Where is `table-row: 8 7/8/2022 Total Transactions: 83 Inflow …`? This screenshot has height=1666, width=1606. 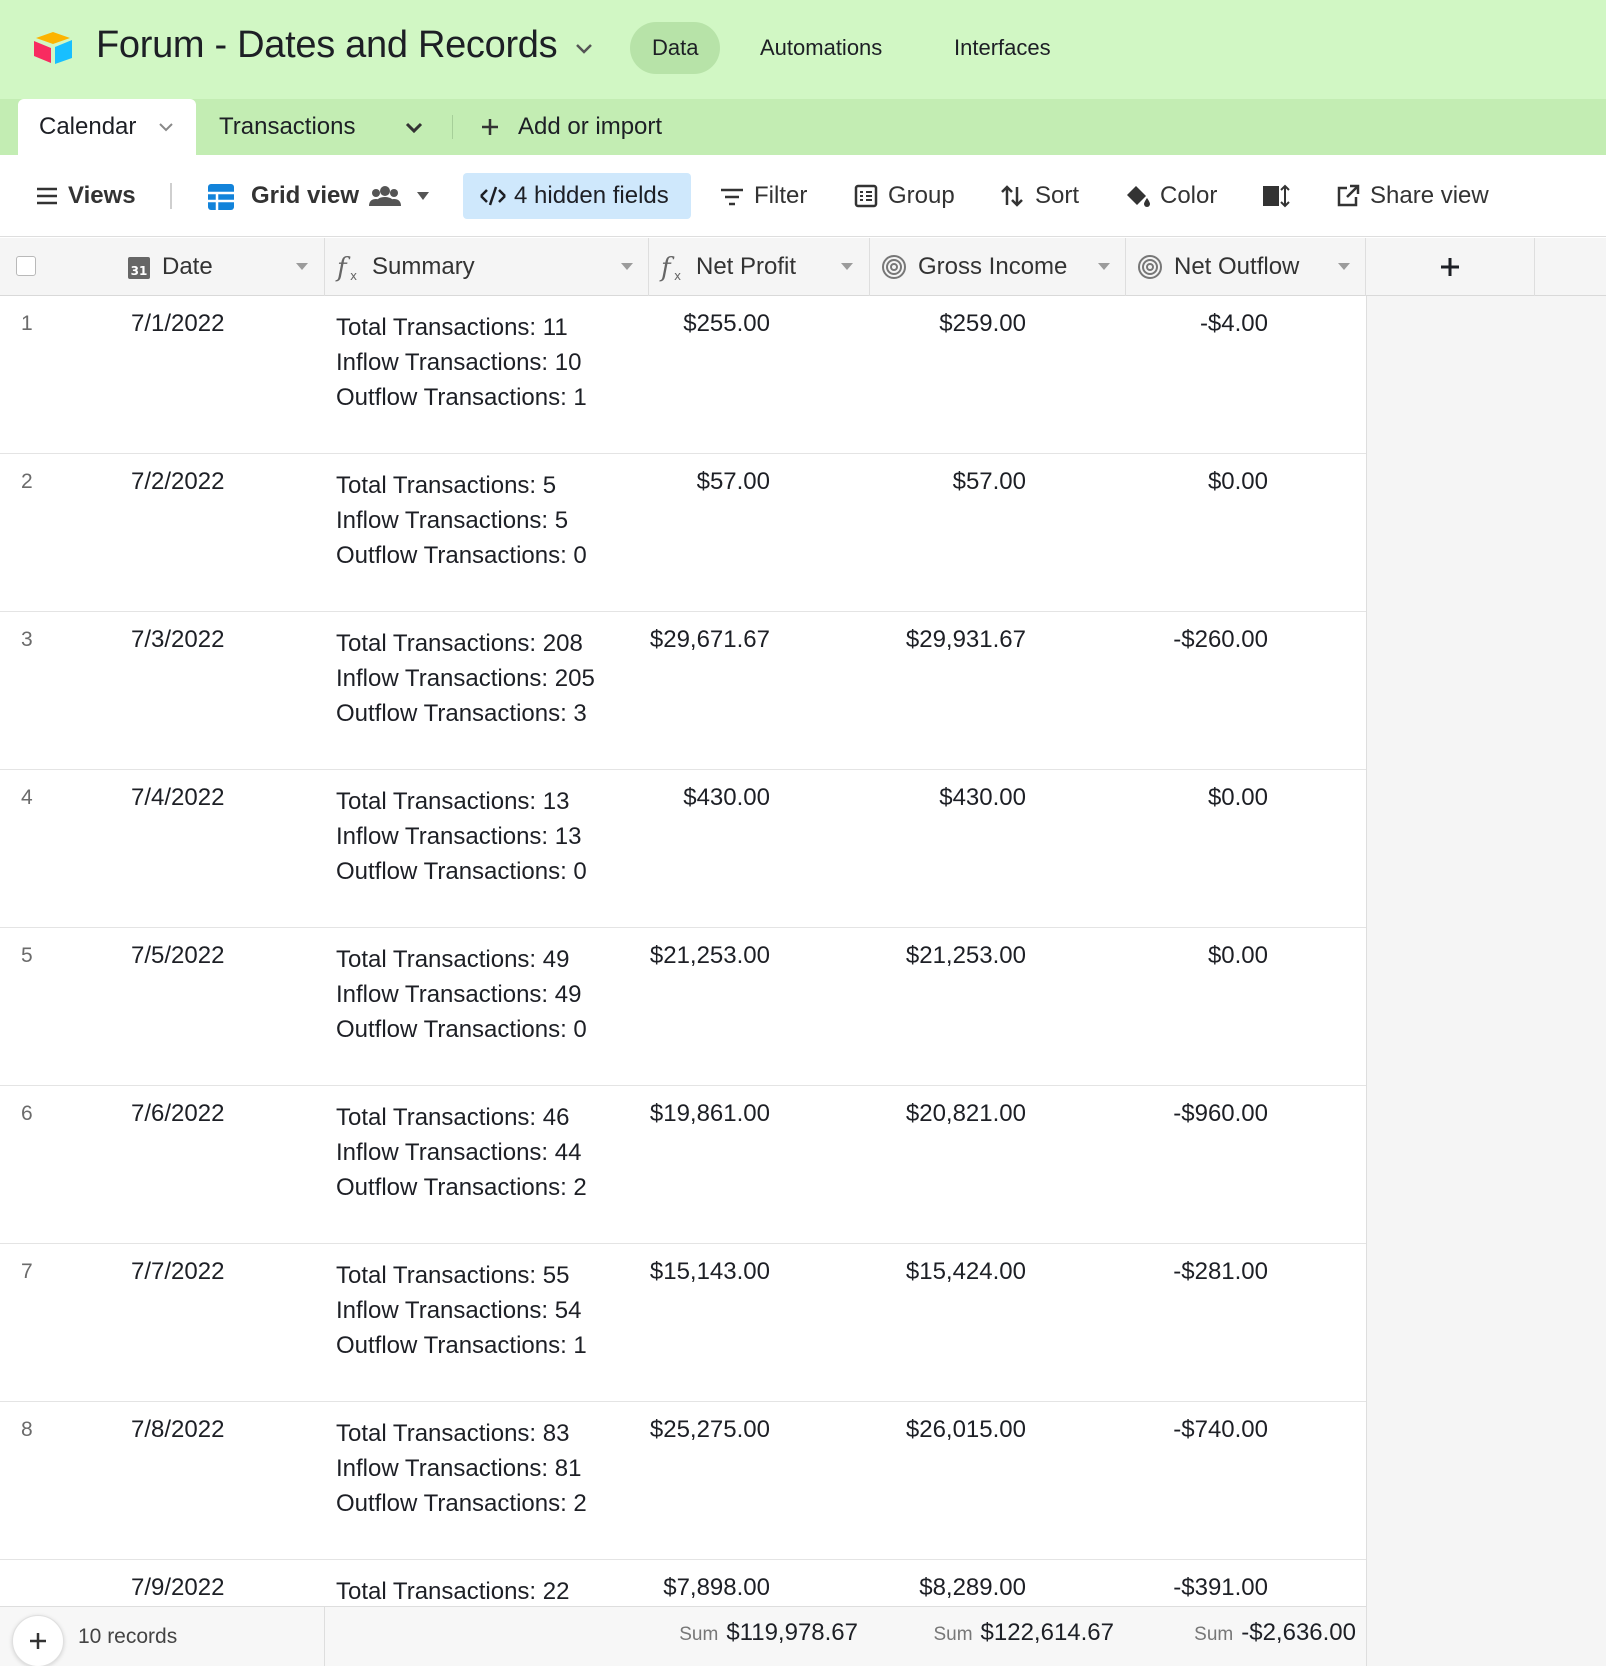 table-row: 8 7/8/2022 Total Transactions: 83 Inflow … is located at coordinates (683, 1481).